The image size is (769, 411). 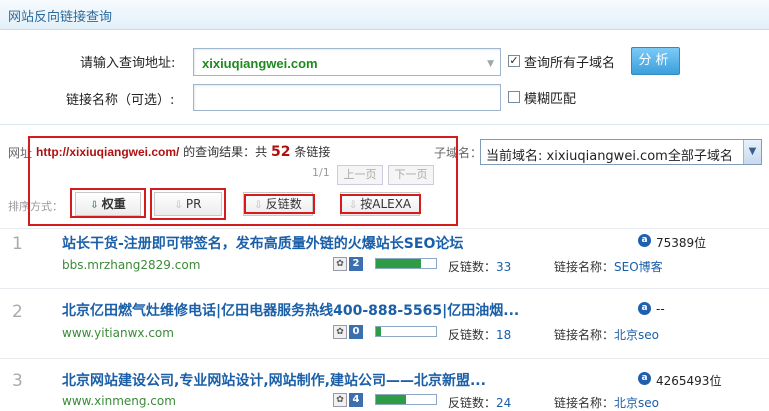 What do you see at coordinates (120, 100) in the screenshot?
I see `link-name-label: 链接名称（可选）:` at bounding box center [120, 100].